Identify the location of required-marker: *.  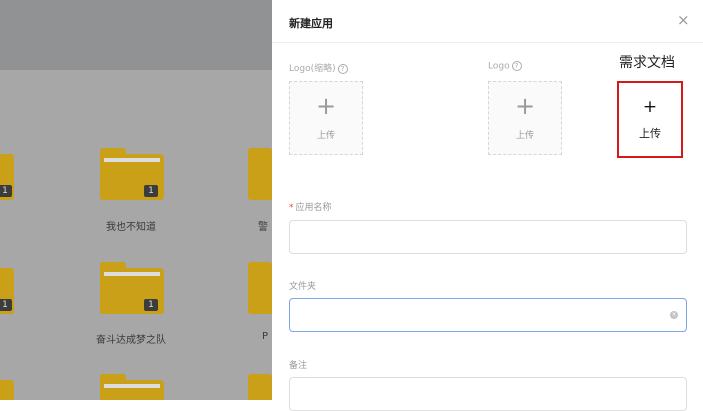
(291, 208).